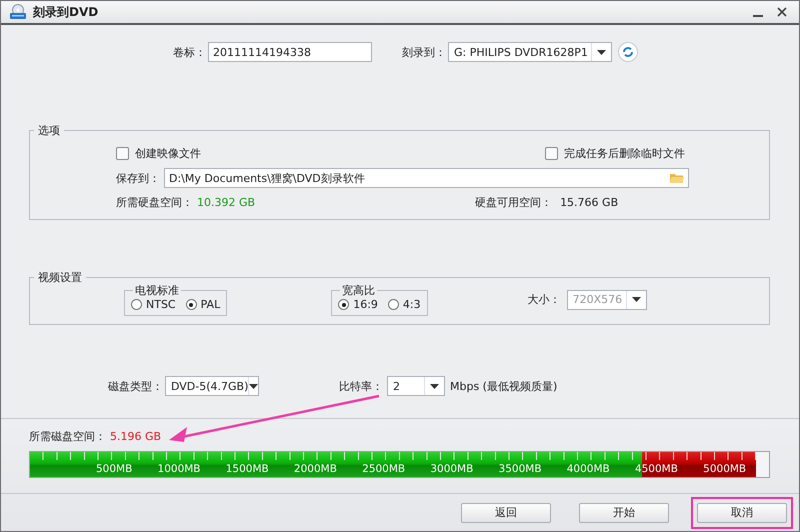 This screenshot has width=800, height=532. I want to click on volume-label-field: 20111114194338, so click(290, 52).